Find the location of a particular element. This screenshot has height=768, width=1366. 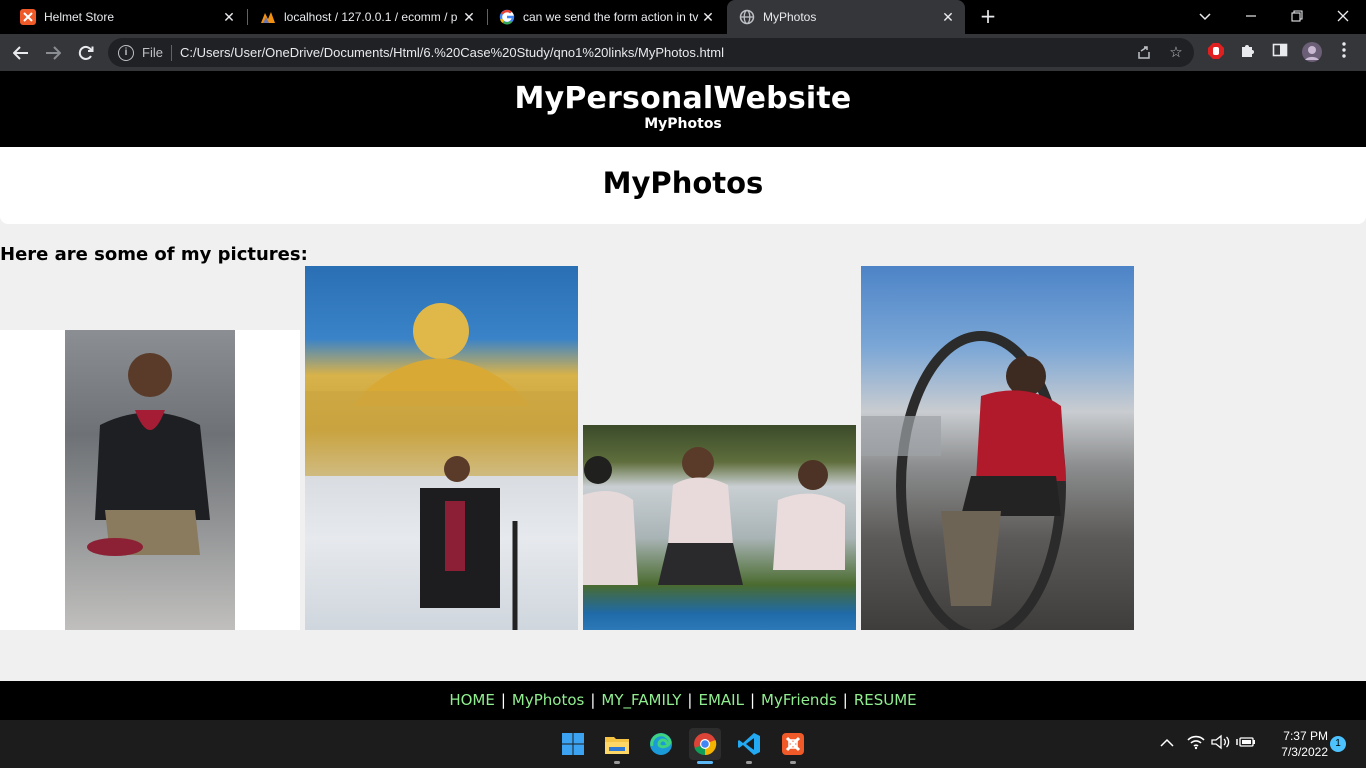

footer-link-myphotos: MyPhotos is located at coordinates (548, 700).